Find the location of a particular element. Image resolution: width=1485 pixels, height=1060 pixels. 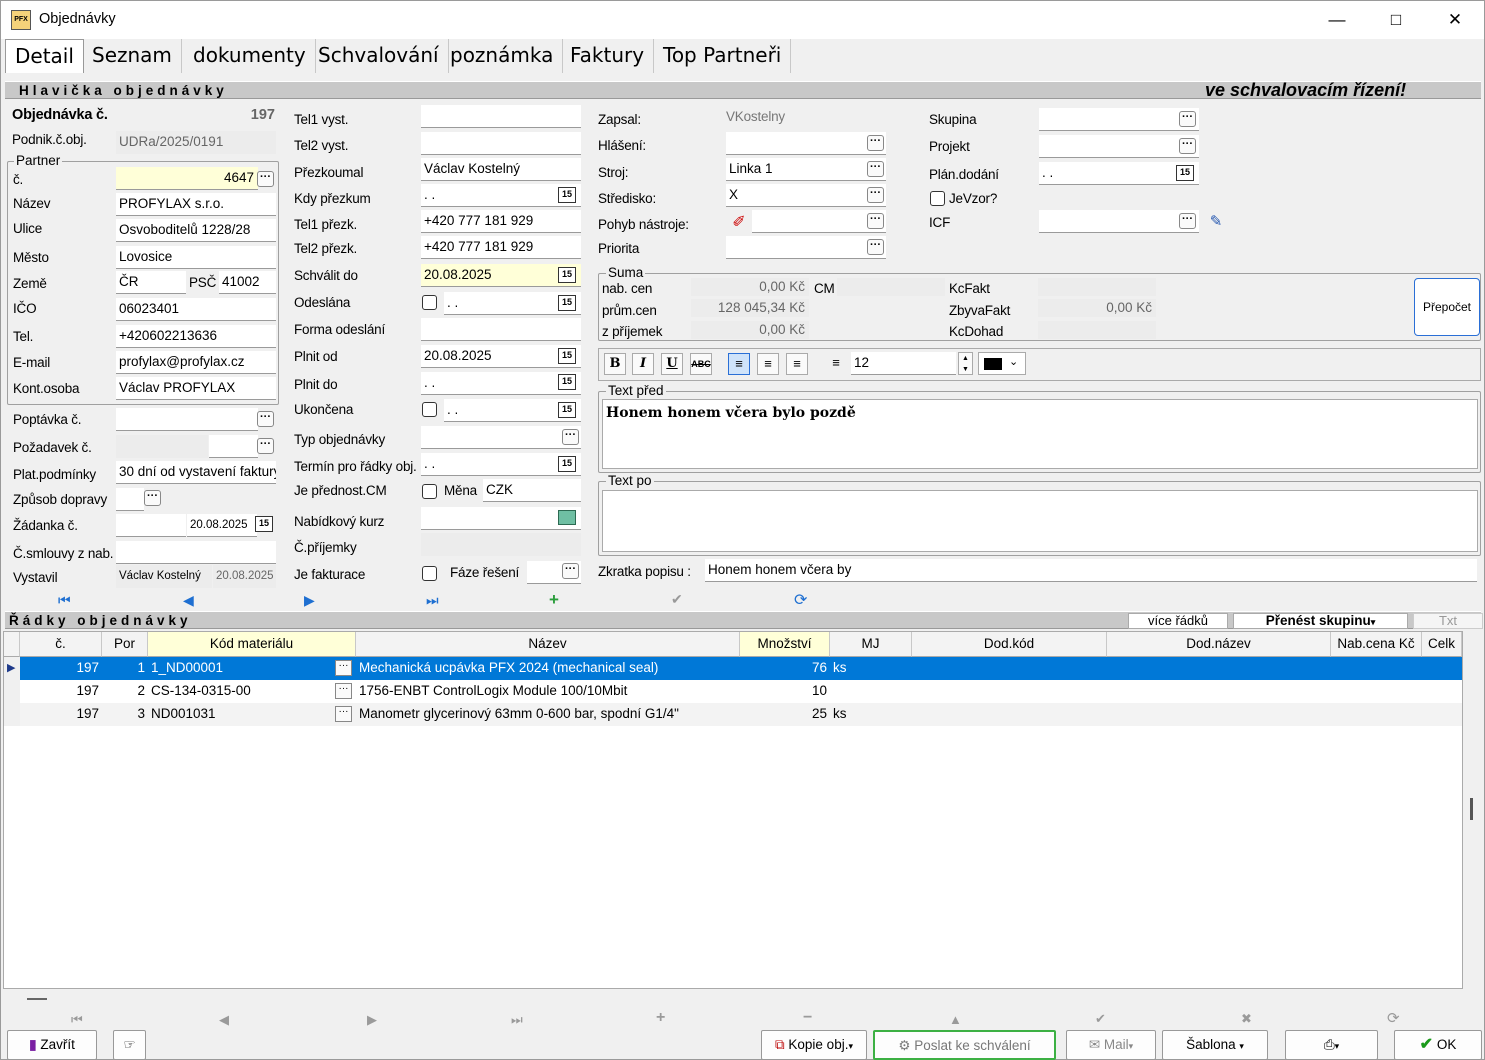

tab-top-partneri: Top Partneři is located at coordinates (723, 56).